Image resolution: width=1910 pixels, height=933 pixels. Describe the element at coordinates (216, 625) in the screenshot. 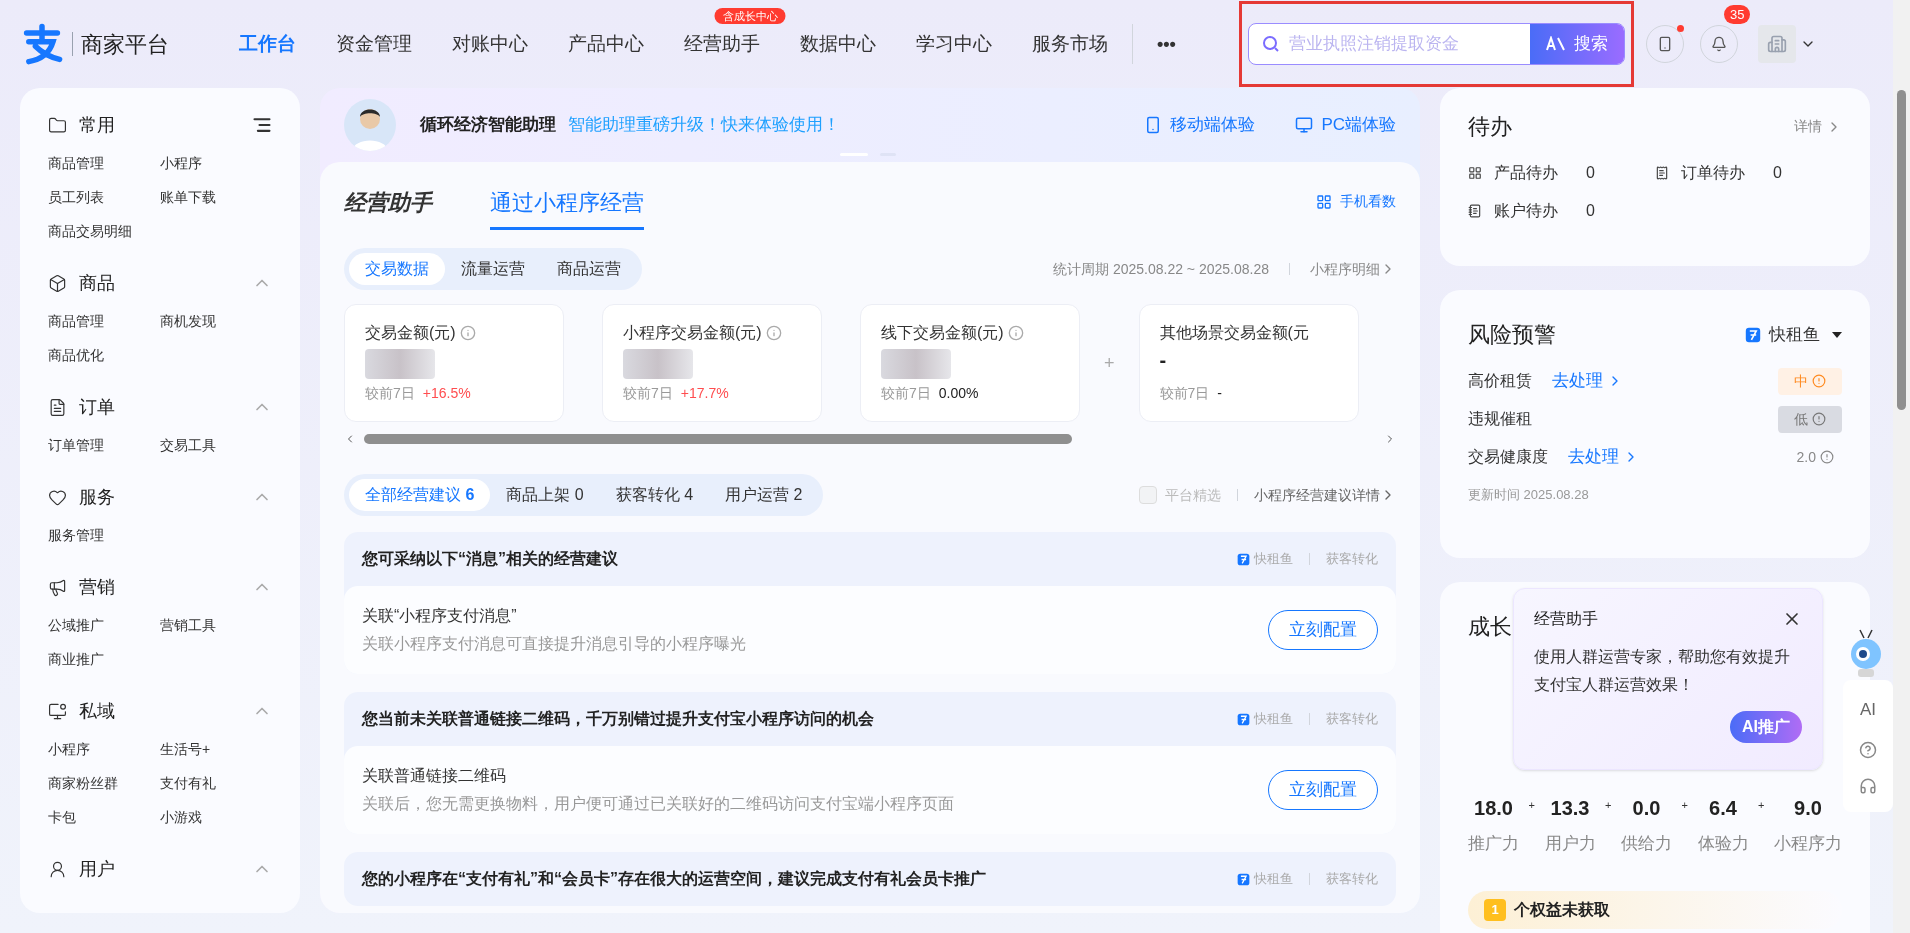

I see `sidebar-item: 营销工具` at that location.